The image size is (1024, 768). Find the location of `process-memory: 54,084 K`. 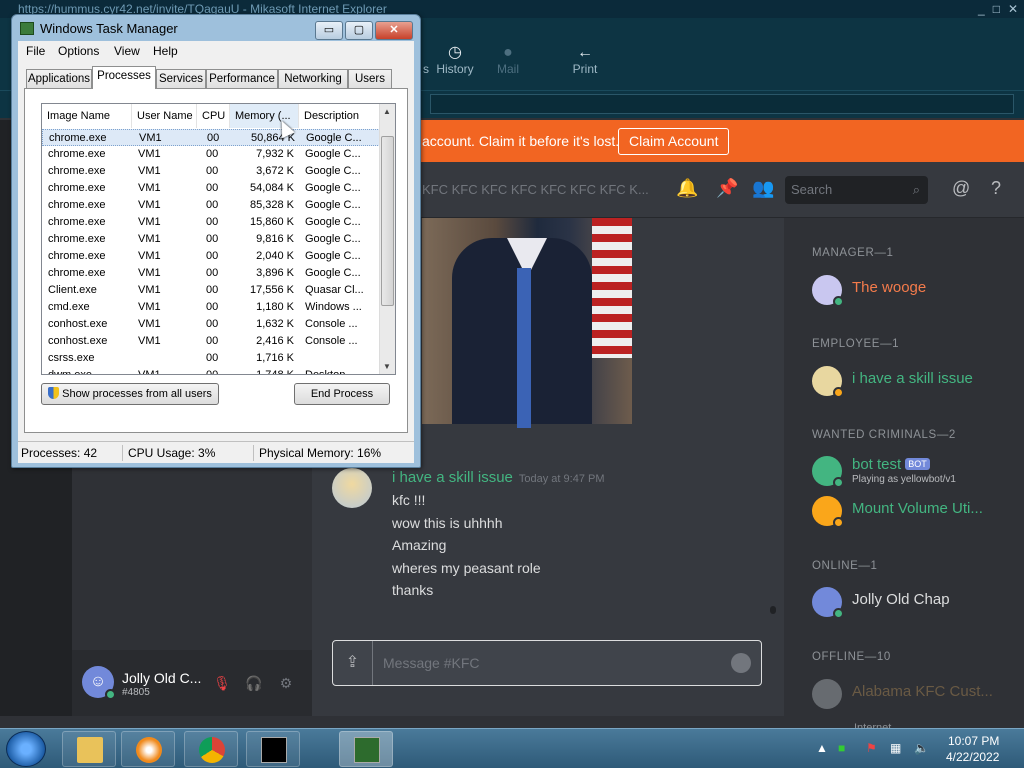

process-memory: 54,084 K is located at coordinates (271, 188).